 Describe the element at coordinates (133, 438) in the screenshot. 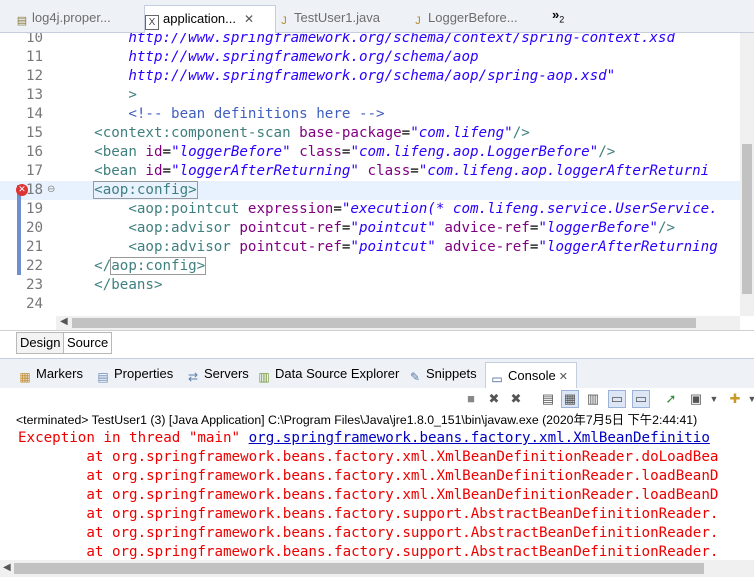

I see `console-text: Exception in thread "main"` at that location.